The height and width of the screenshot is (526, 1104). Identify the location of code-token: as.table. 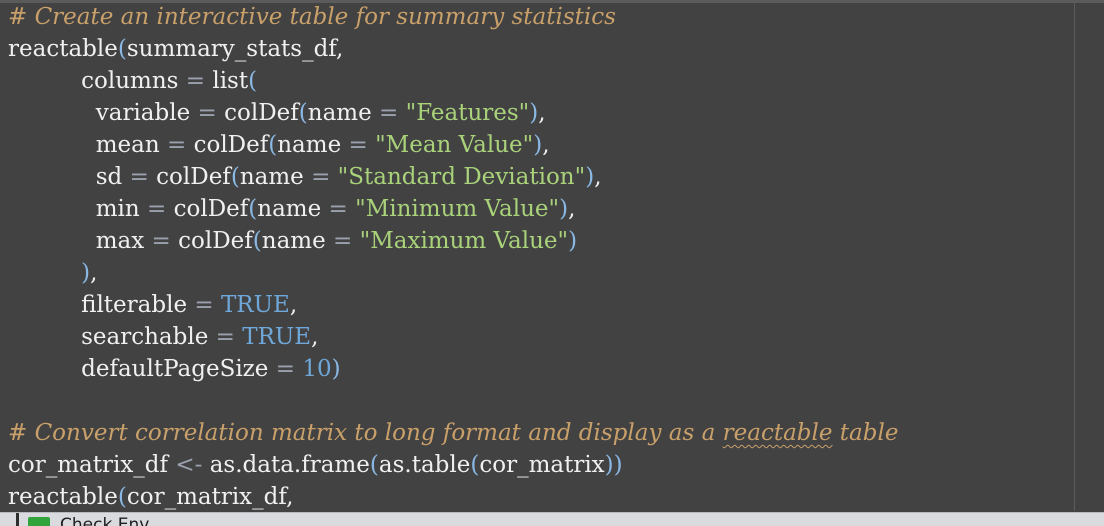
(424, 465).